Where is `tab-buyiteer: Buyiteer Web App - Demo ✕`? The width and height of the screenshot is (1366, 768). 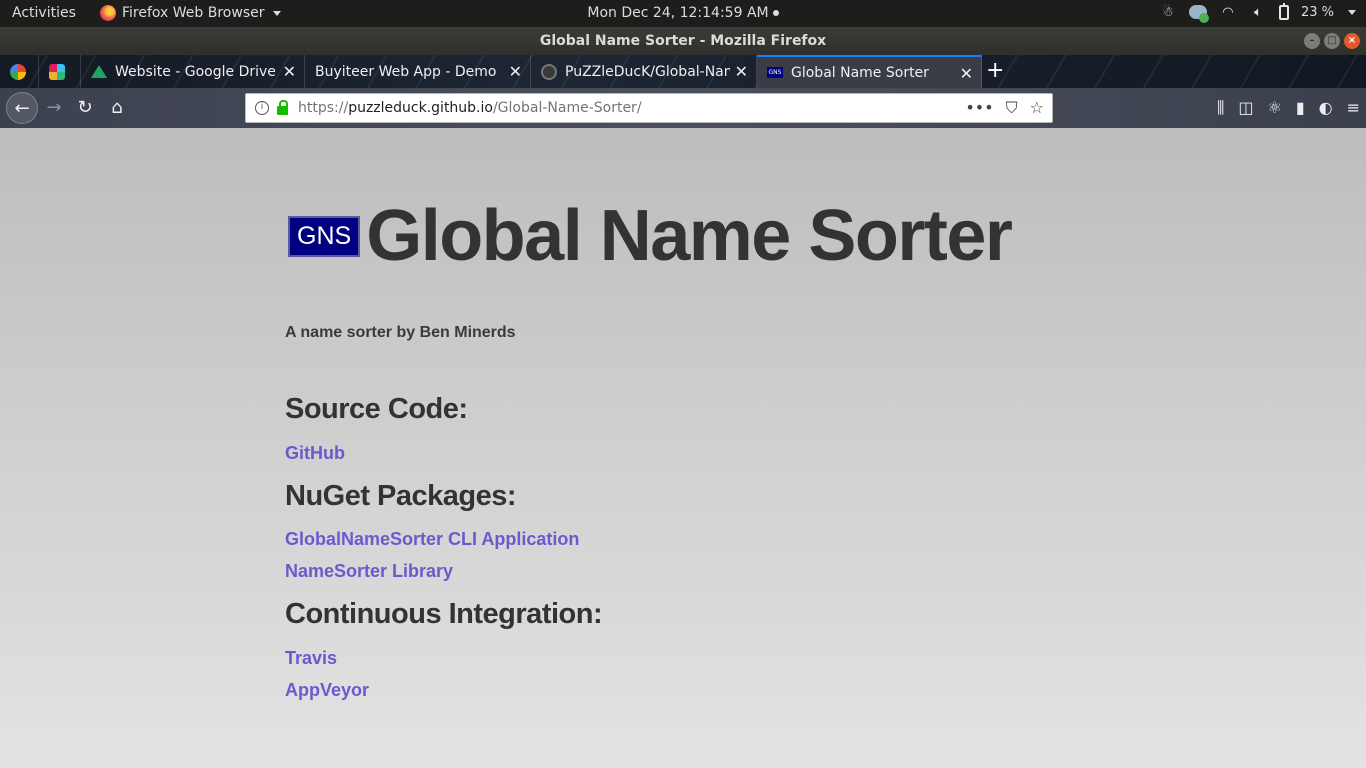
tab-buyiteer: Buyiteer Web App - Demo ✕ is located at coordinates (418, 71).